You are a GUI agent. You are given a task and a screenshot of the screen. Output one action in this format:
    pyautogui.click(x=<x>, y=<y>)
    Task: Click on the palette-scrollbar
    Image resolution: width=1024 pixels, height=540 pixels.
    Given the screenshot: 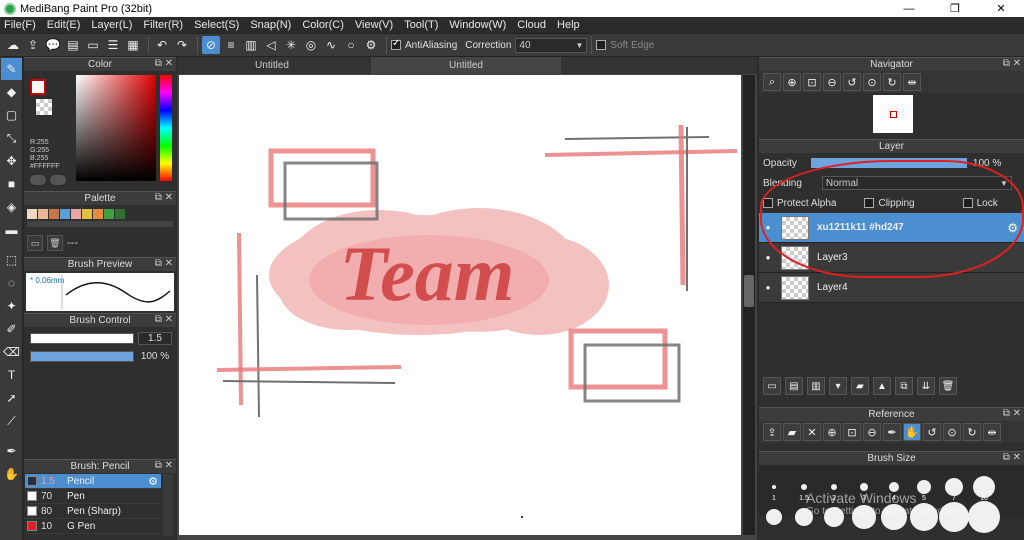 What is the action you would take?
    pyautogui.click(x=100, y=224)
    